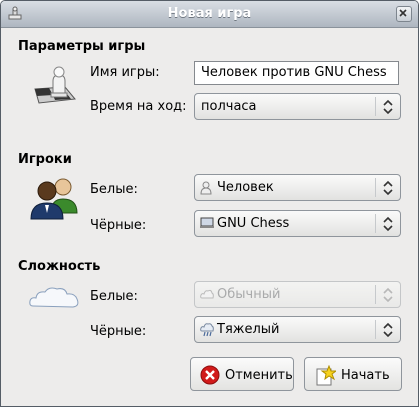  What do you see at coordinates (297, 223) in the screenshot?
I see `black-player-select: GNU Chess` at bounding box center [297, 223].